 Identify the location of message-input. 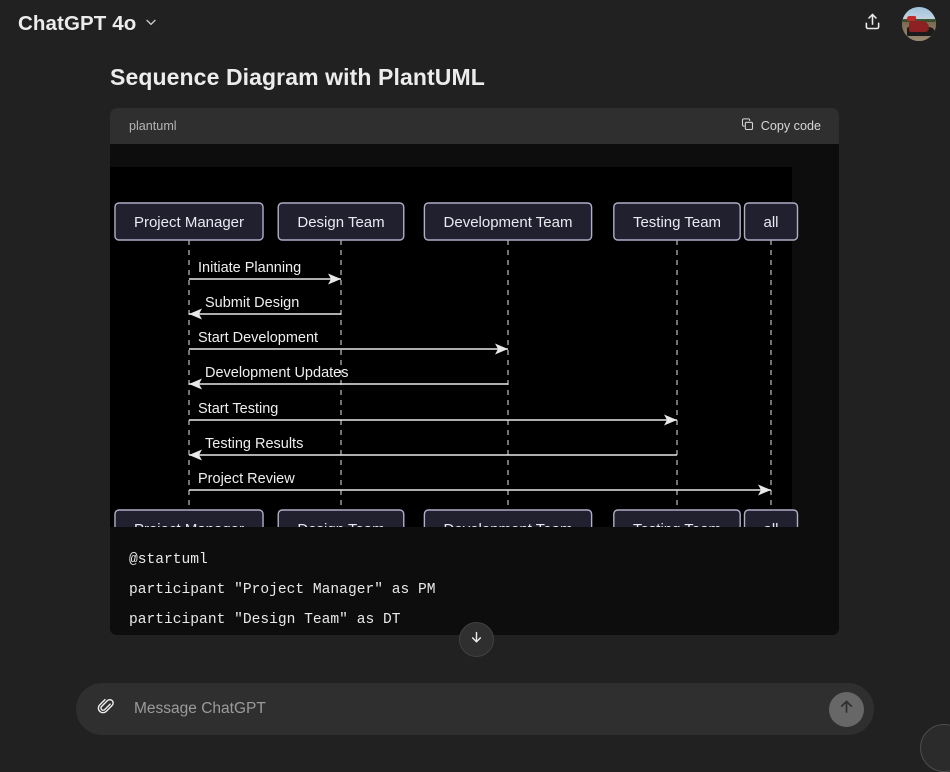
(475, 709).